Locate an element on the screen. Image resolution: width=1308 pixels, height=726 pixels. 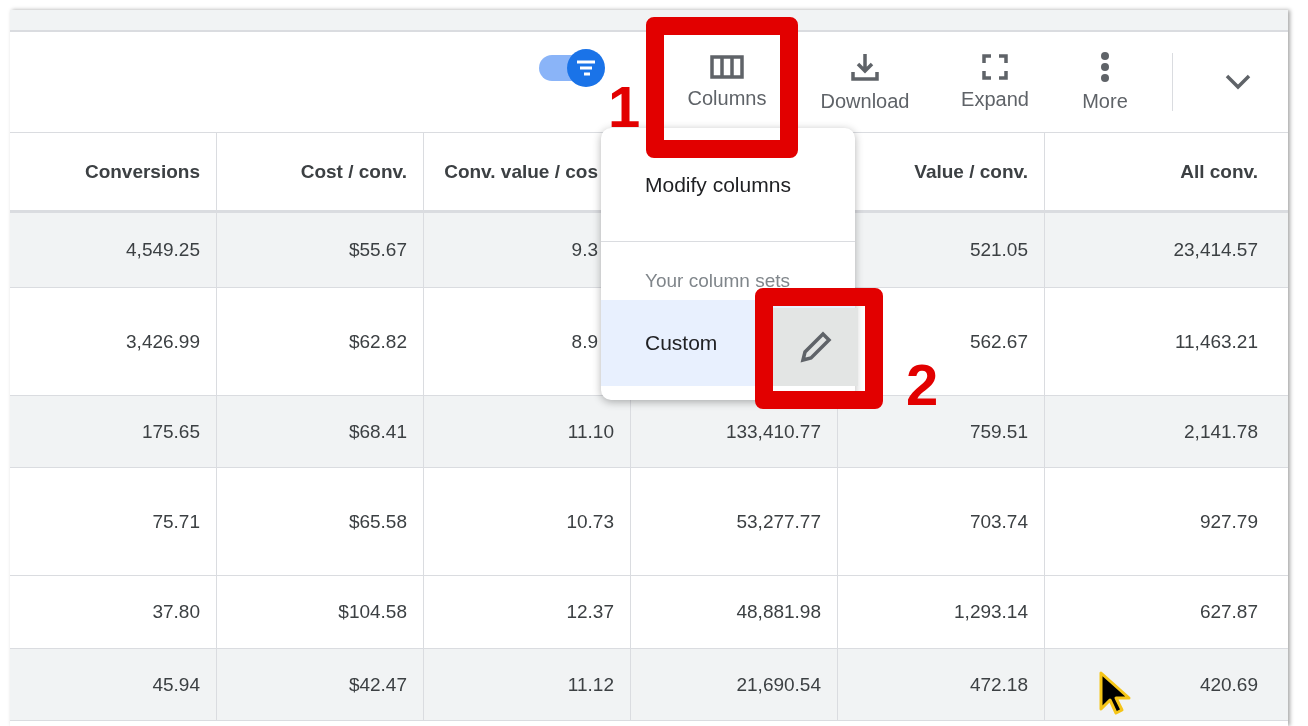
download-button: Download is located at coordinates (865, 82).